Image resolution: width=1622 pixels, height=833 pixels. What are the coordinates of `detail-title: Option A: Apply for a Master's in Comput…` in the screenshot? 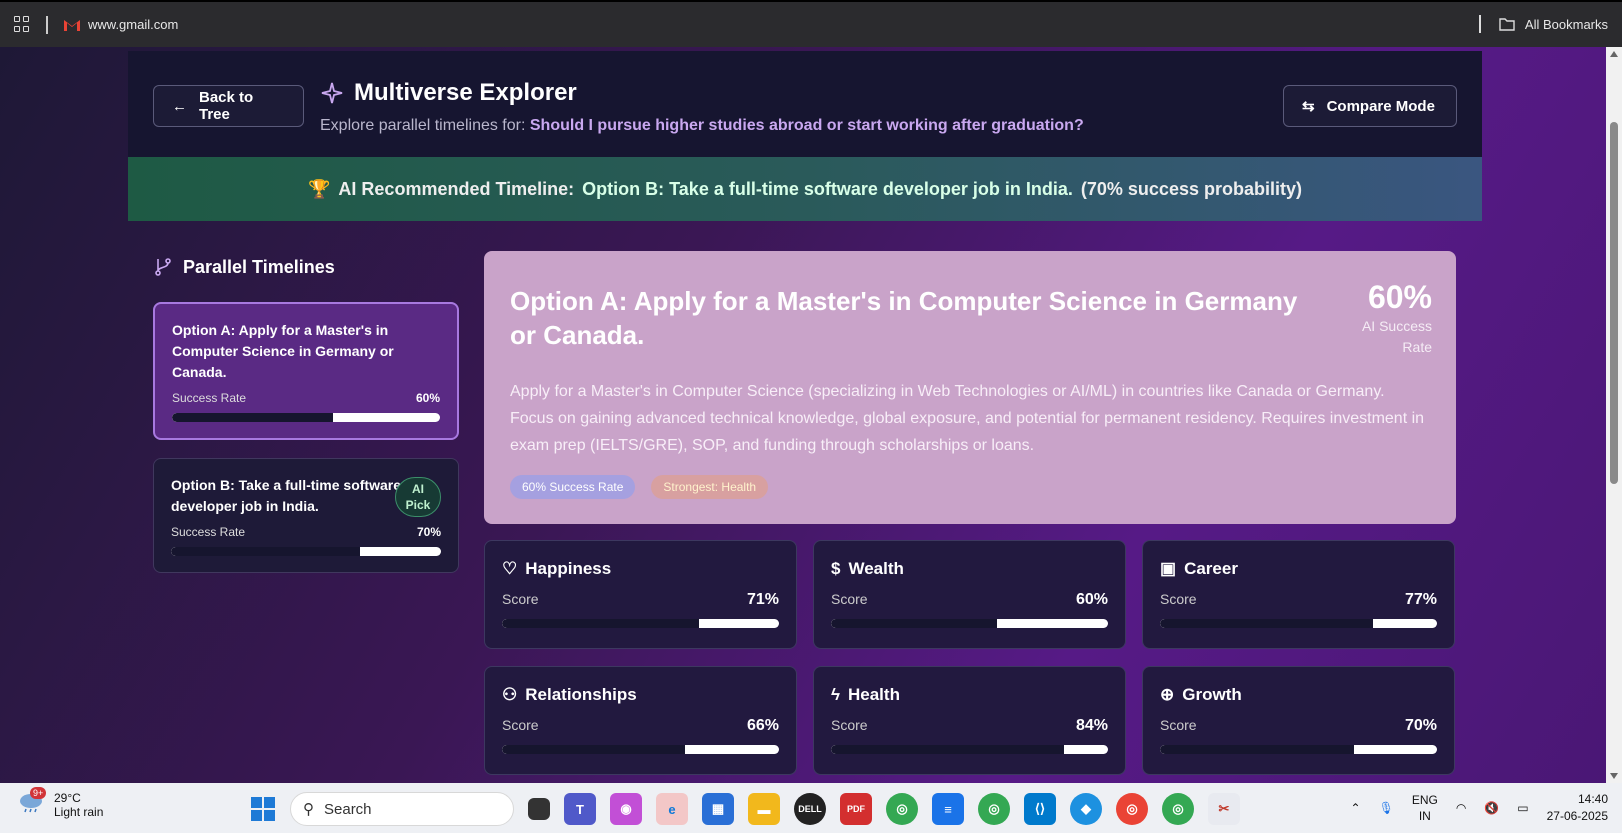 It's located at (904, 318).